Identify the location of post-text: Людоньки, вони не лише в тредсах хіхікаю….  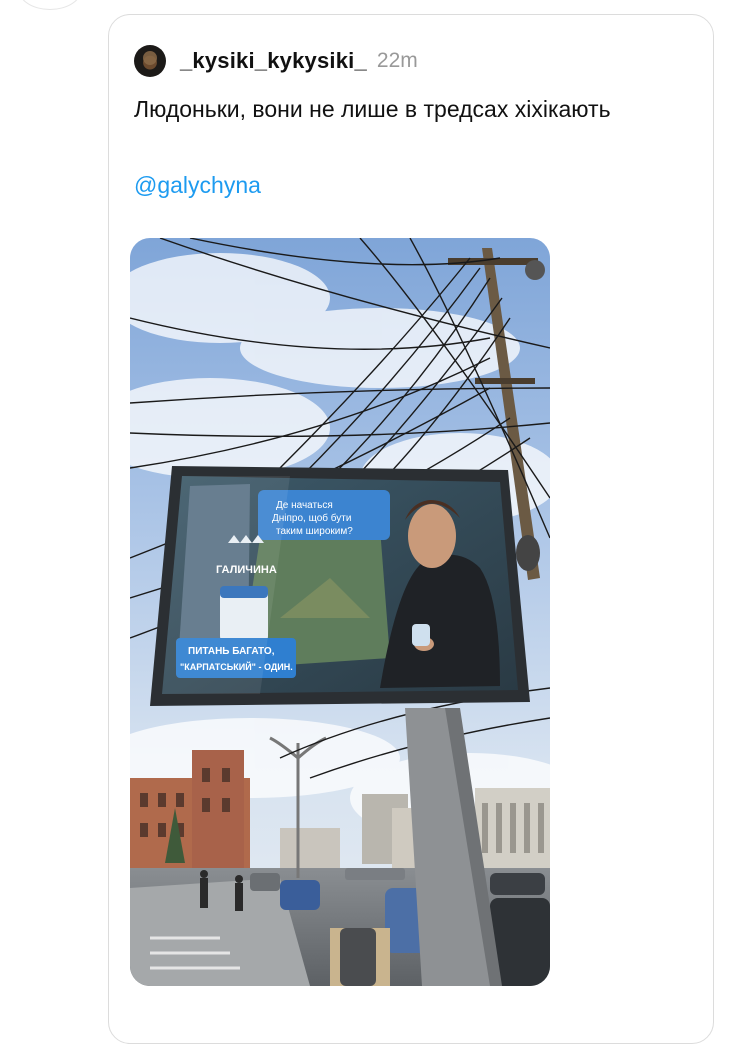
(372, 109).